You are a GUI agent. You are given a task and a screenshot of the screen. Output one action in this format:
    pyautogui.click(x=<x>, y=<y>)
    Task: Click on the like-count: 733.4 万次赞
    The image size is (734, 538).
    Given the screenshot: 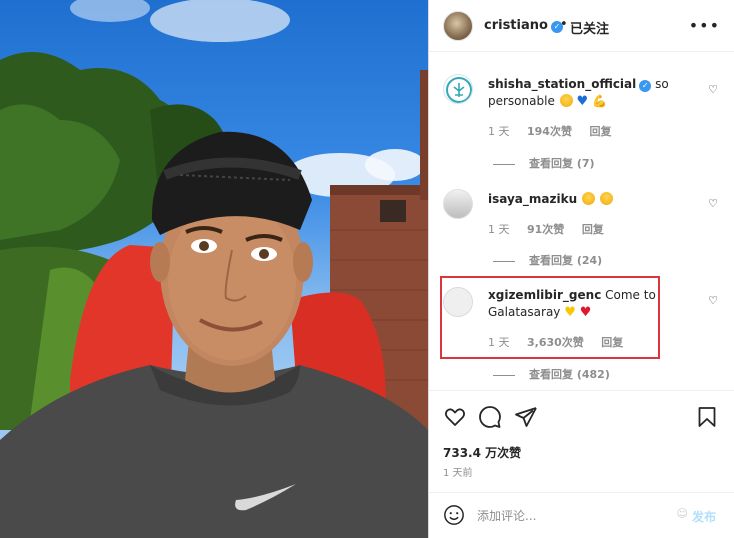 What is the action you would take?
    pyautogui.click(x=482, y=452)
    